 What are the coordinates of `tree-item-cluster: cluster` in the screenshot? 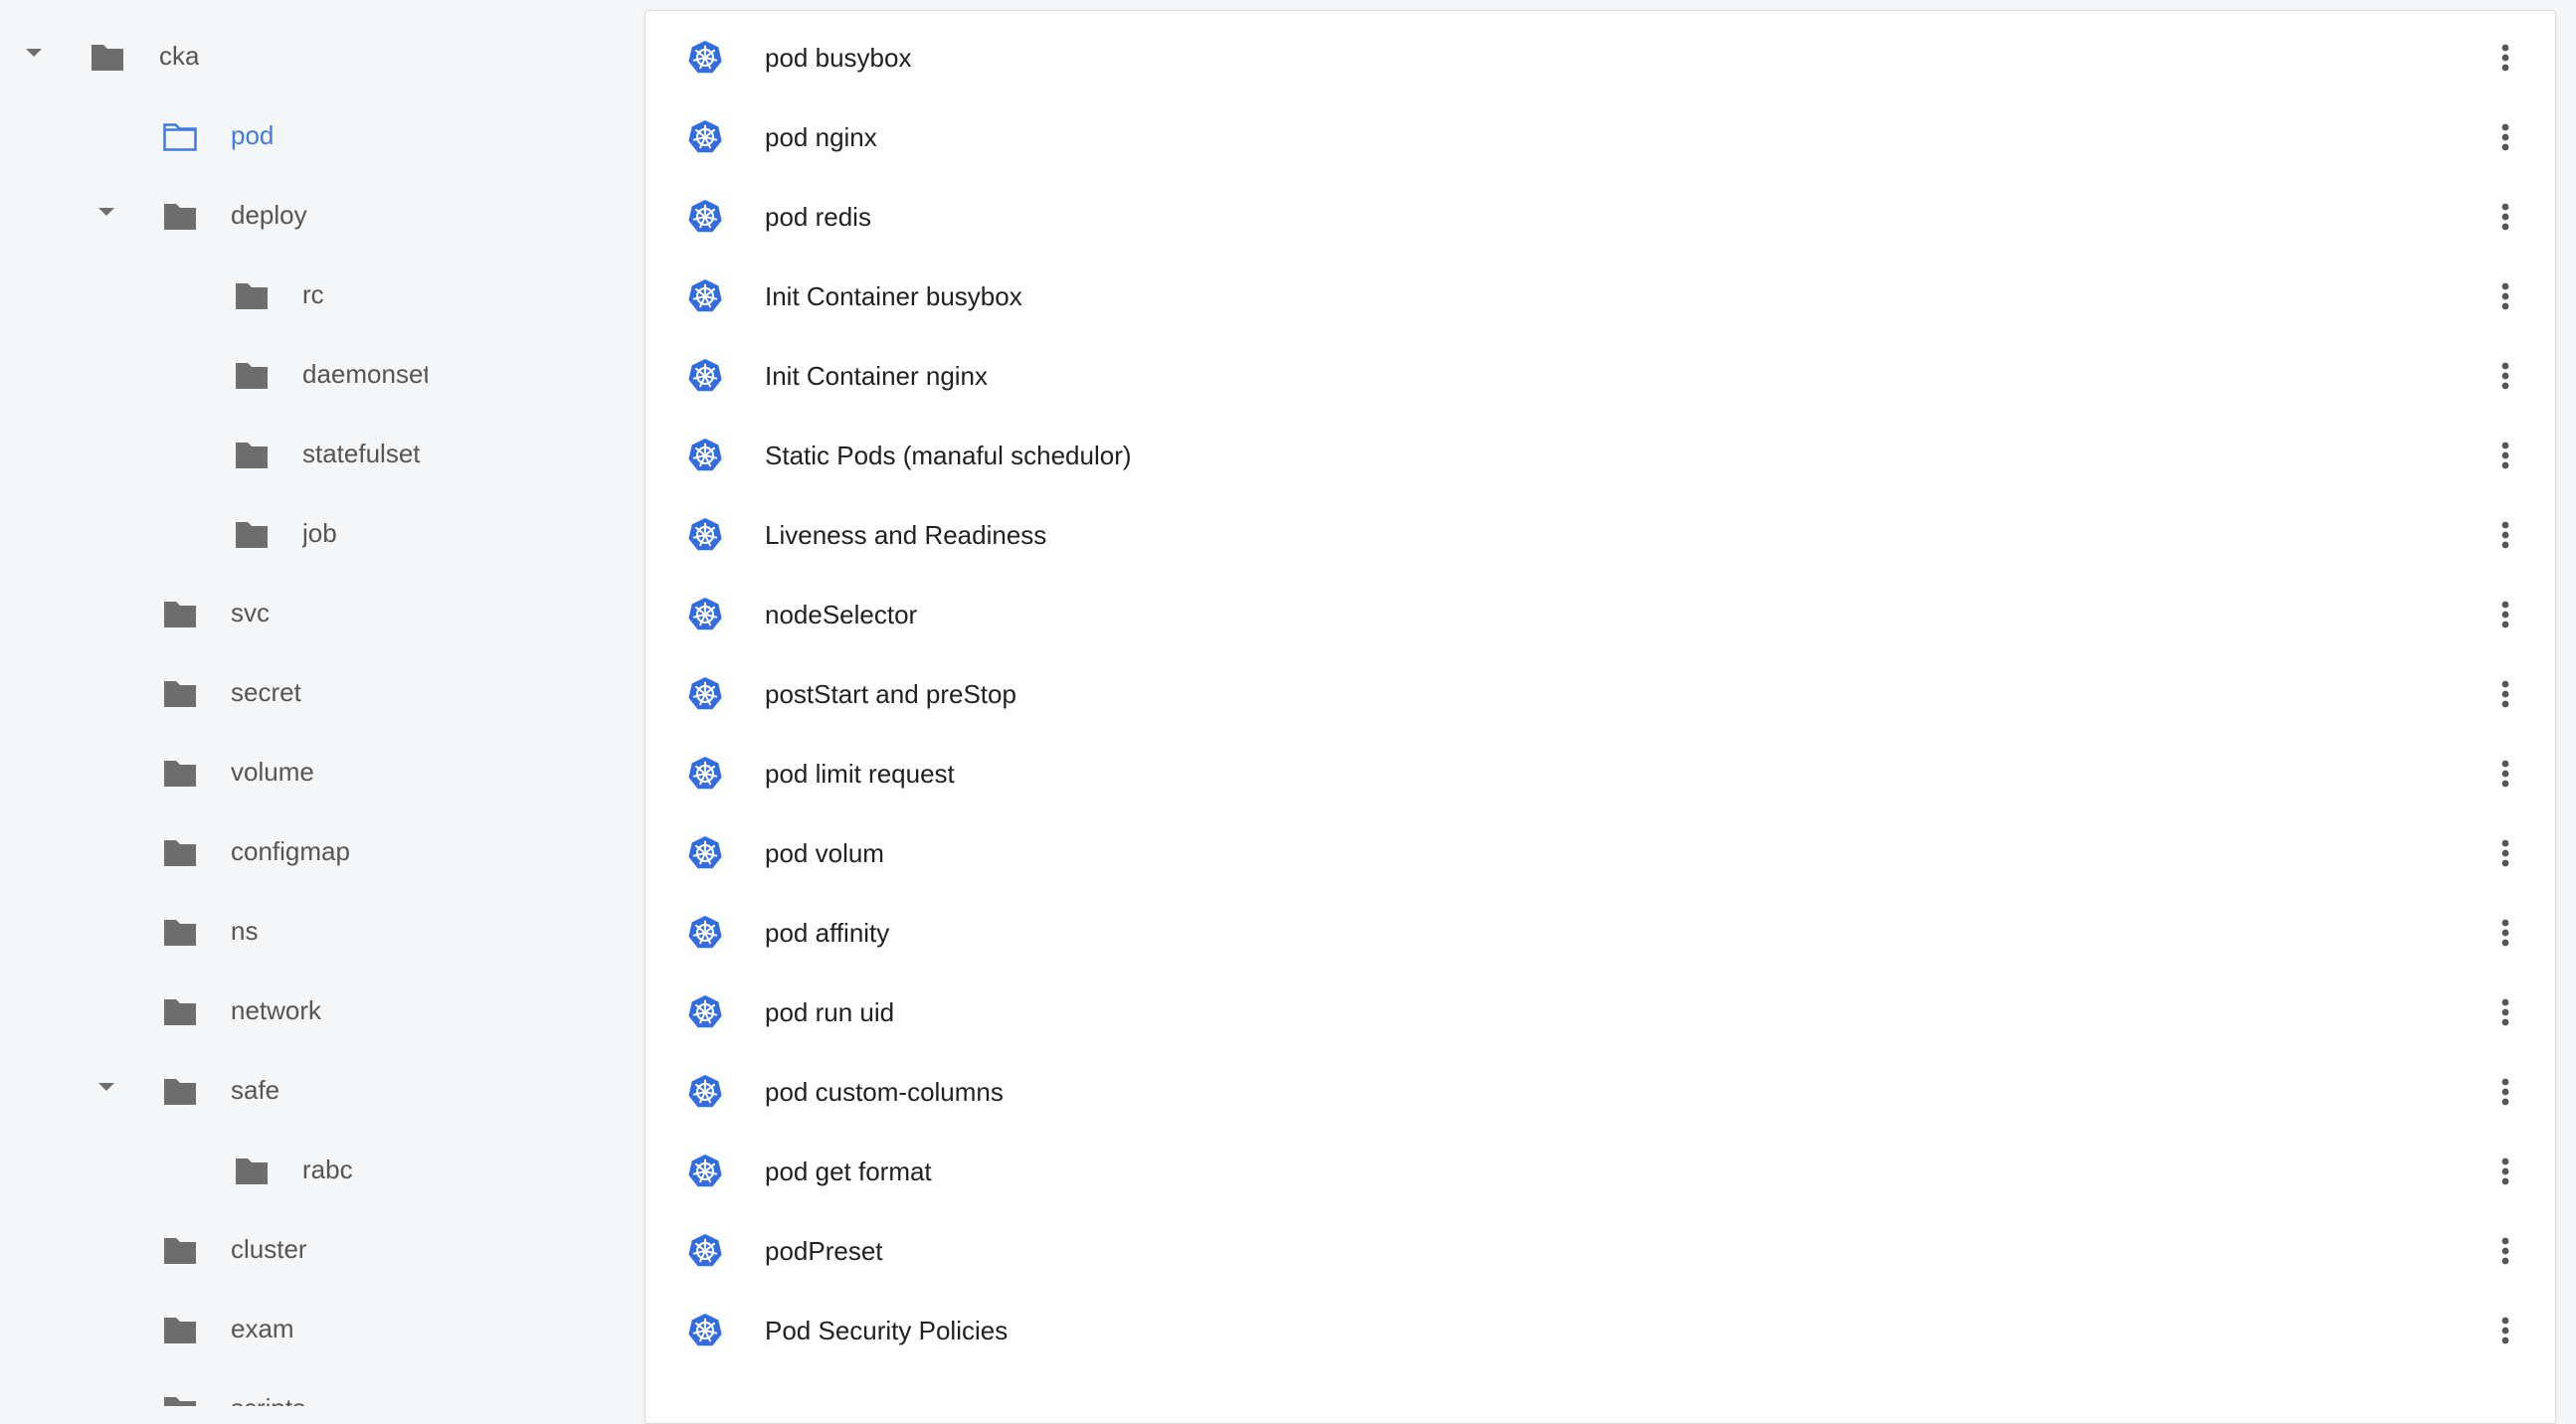 It's located at (322, 1250).